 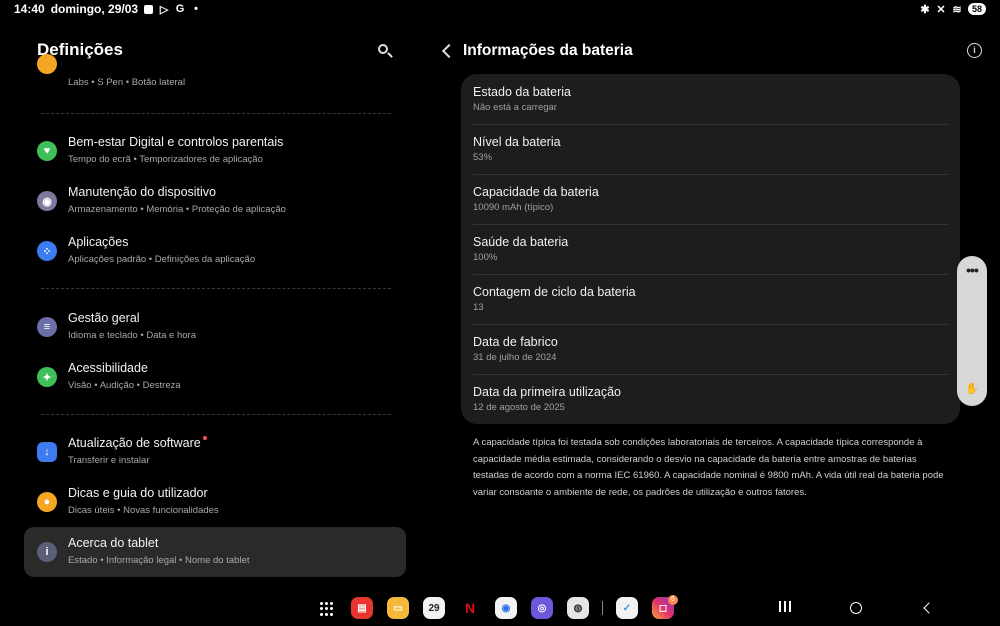 I want to click on camera-icon: ◍, so click(x=578, y=608).